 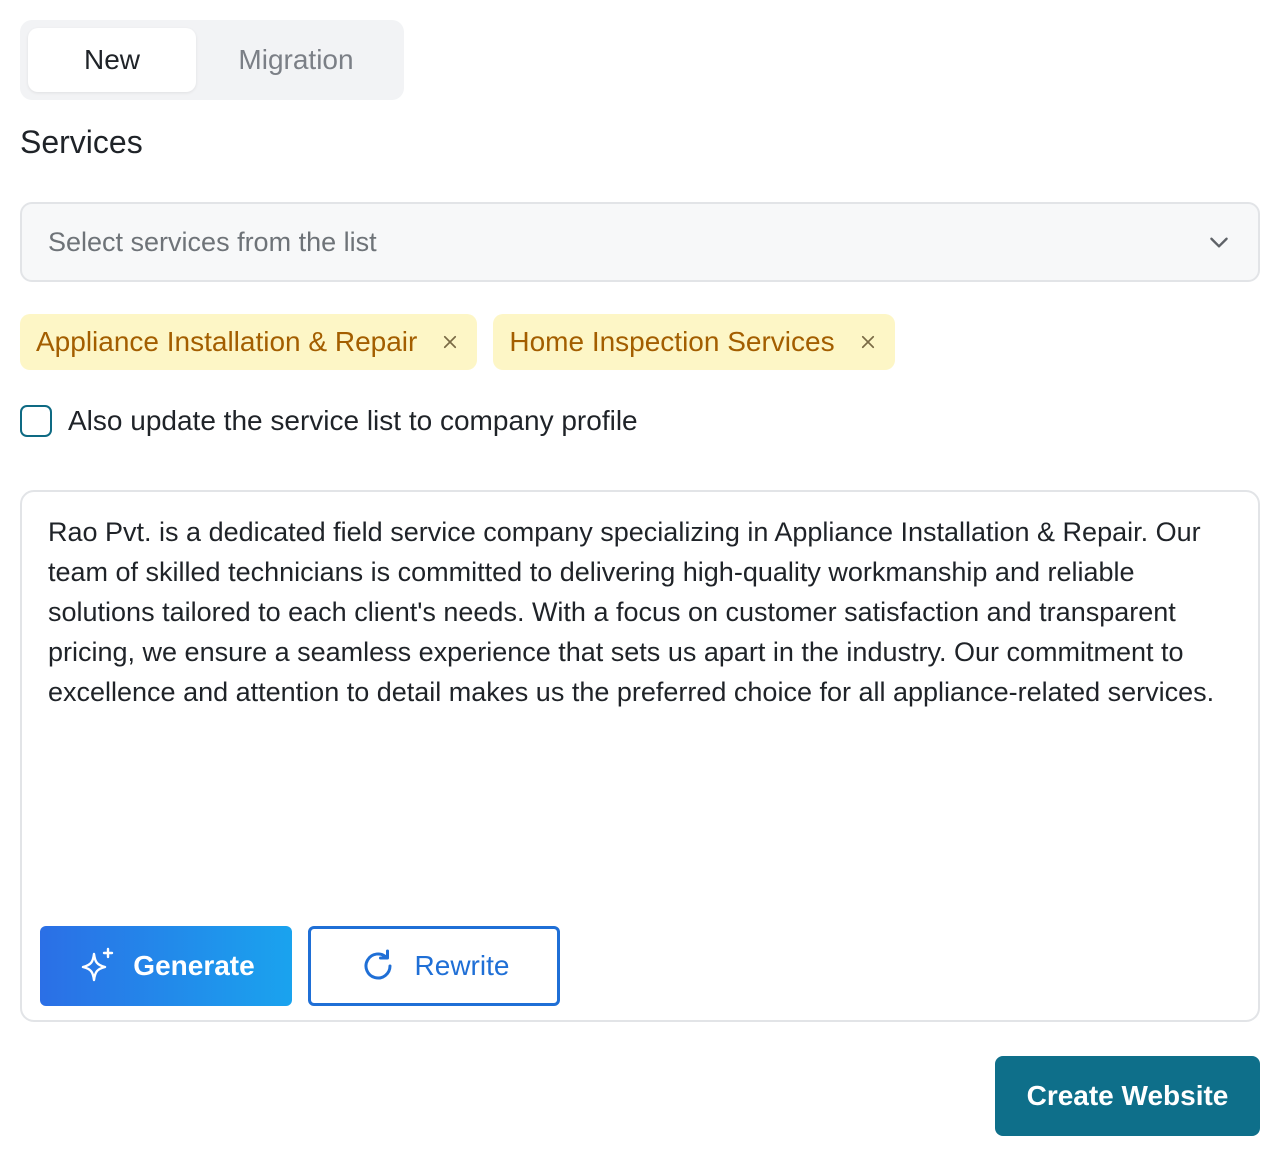 I want to click on tab-migration: Migration, so click(x=296, y=60).